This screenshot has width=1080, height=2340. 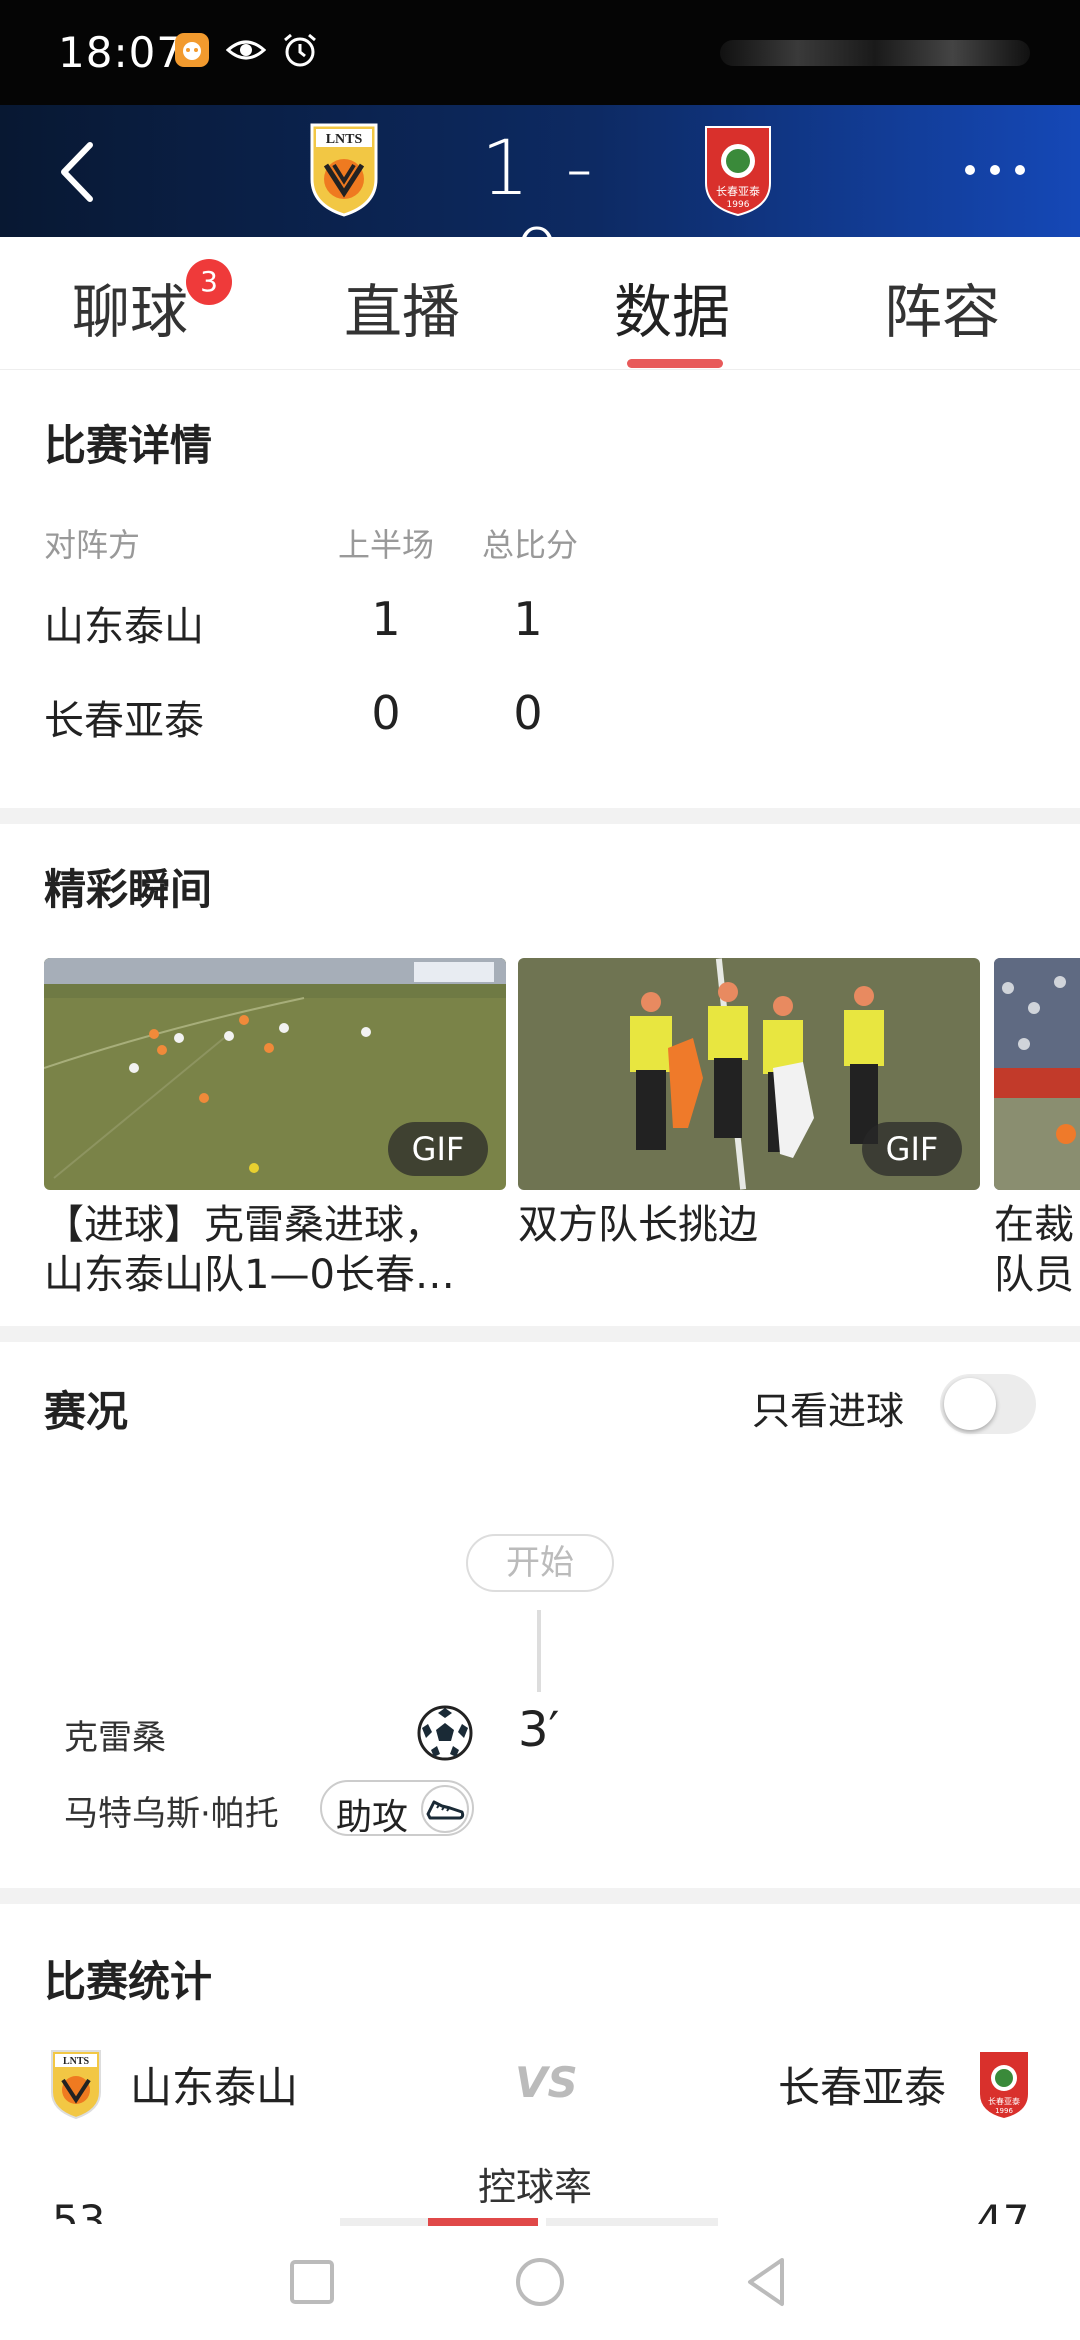 What do you see at coordinates (540, 1563) in the screenshot?
I see `timeline-start-label: 开始` at bounding box center [540, 1563].